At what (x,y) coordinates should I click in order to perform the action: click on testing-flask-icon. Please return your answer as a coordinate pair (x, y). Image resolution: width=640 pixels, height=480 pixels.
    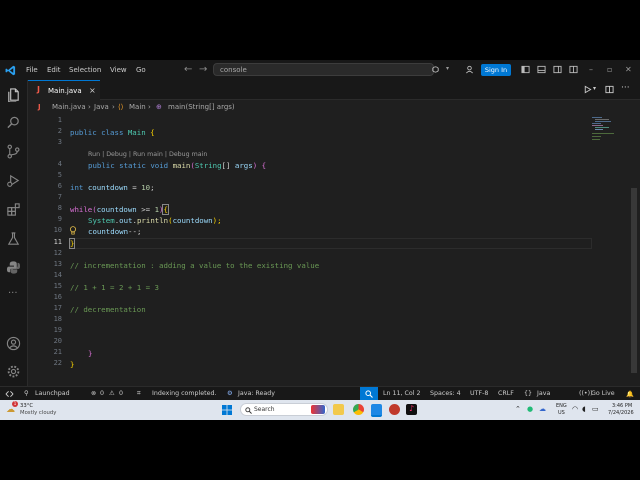
    Looking at the image, I should click on (13, 238).